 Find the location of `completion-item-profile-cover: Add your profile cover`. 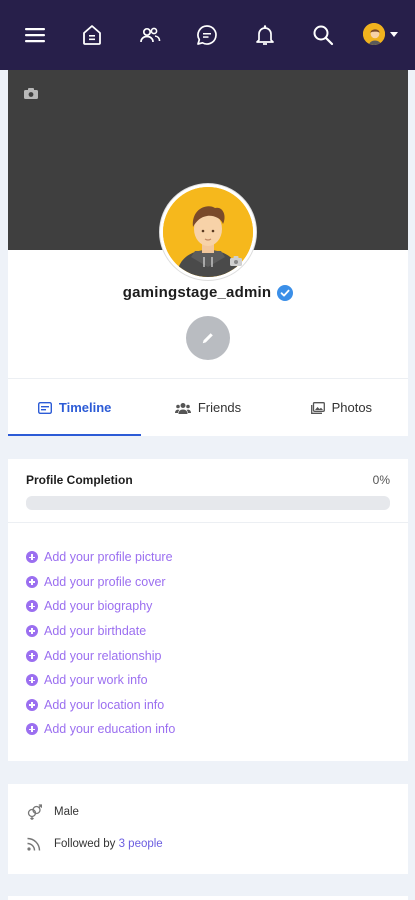

completion-item-profile-cover: Add your profile cover is located at coordinates (100, 582).